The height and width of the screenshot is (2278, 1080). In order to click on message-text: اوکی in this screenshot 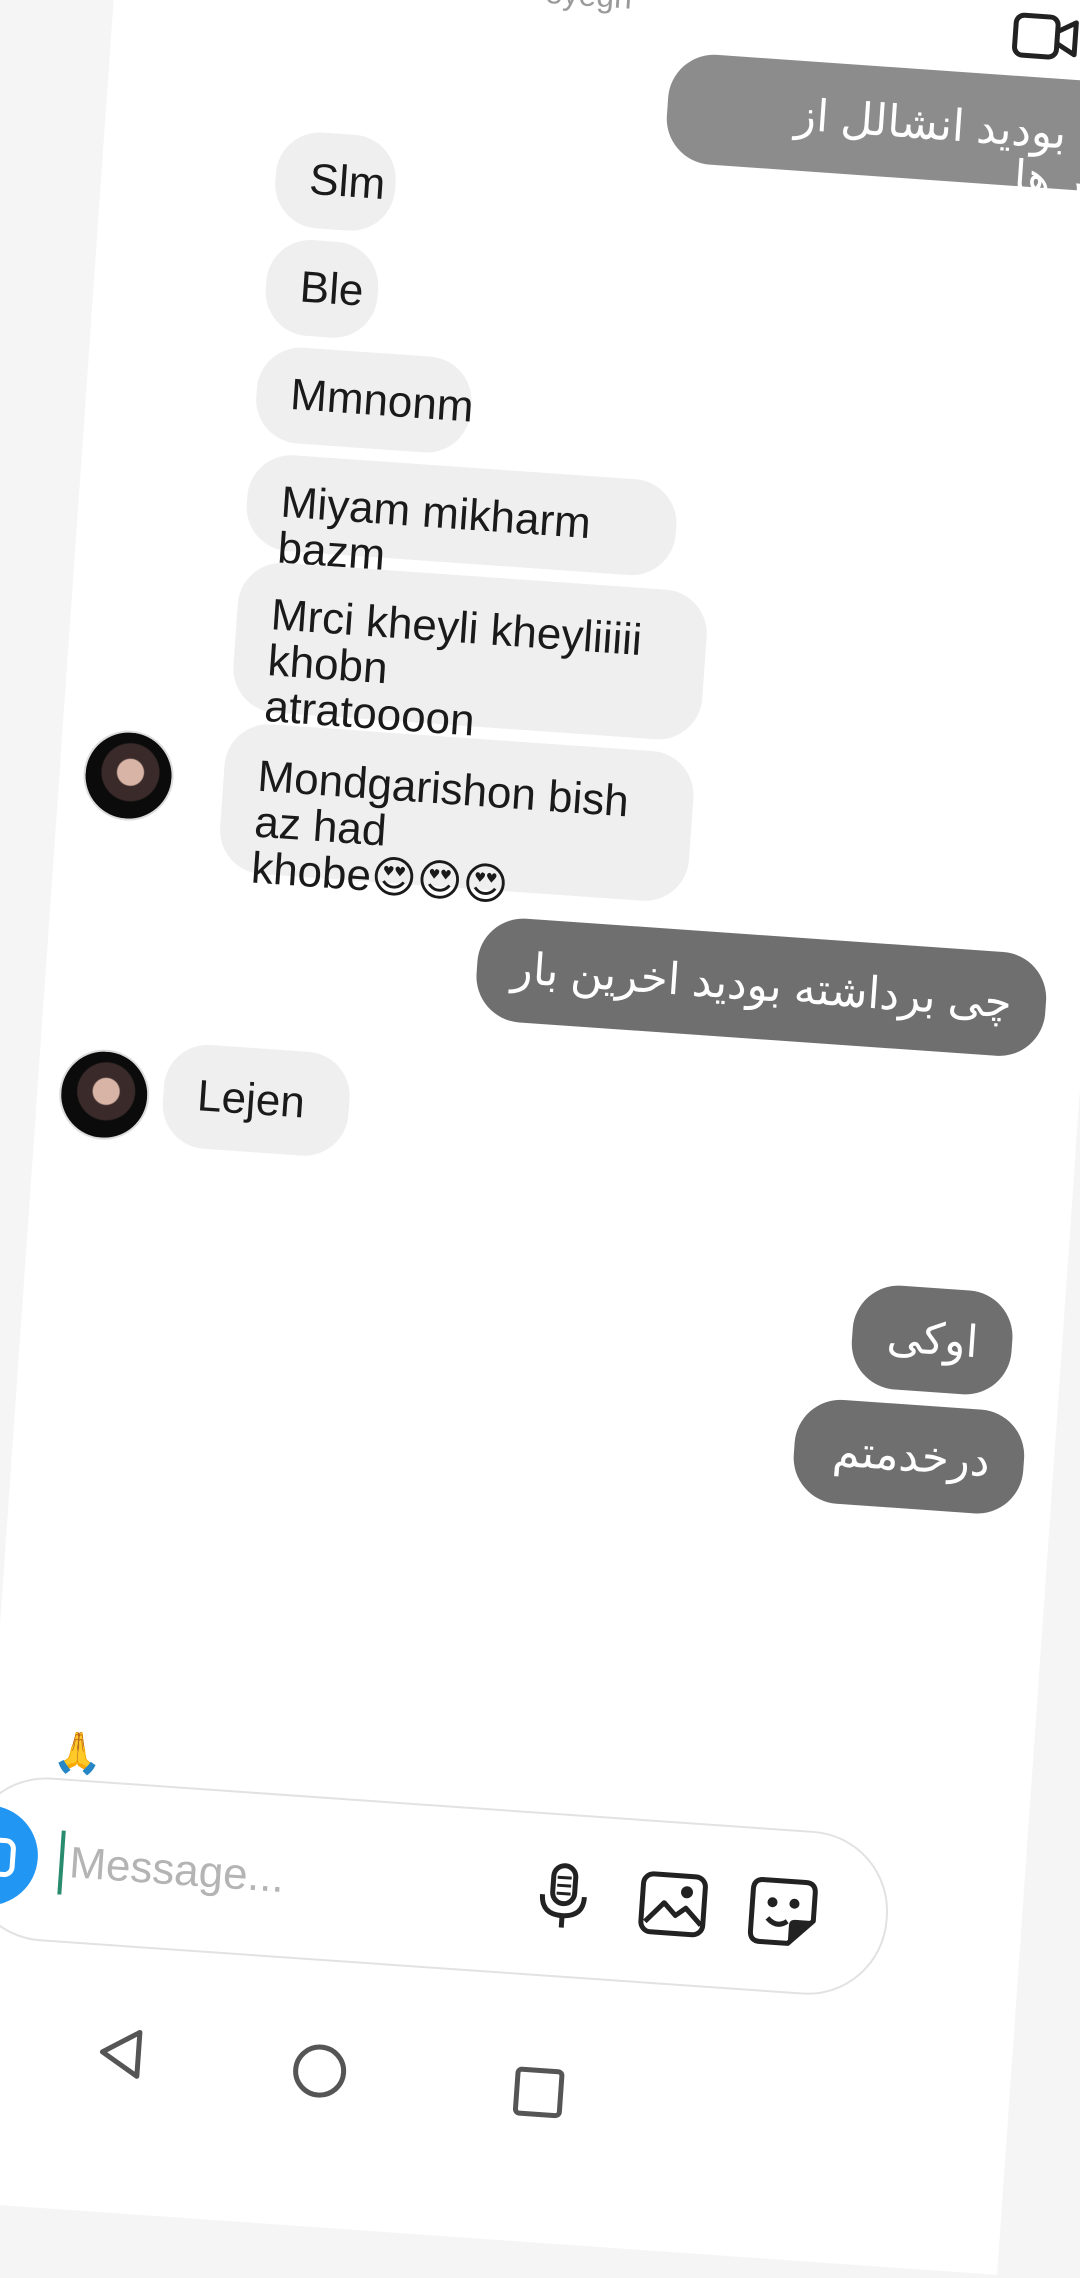, I will do `click(932, 1339)`.